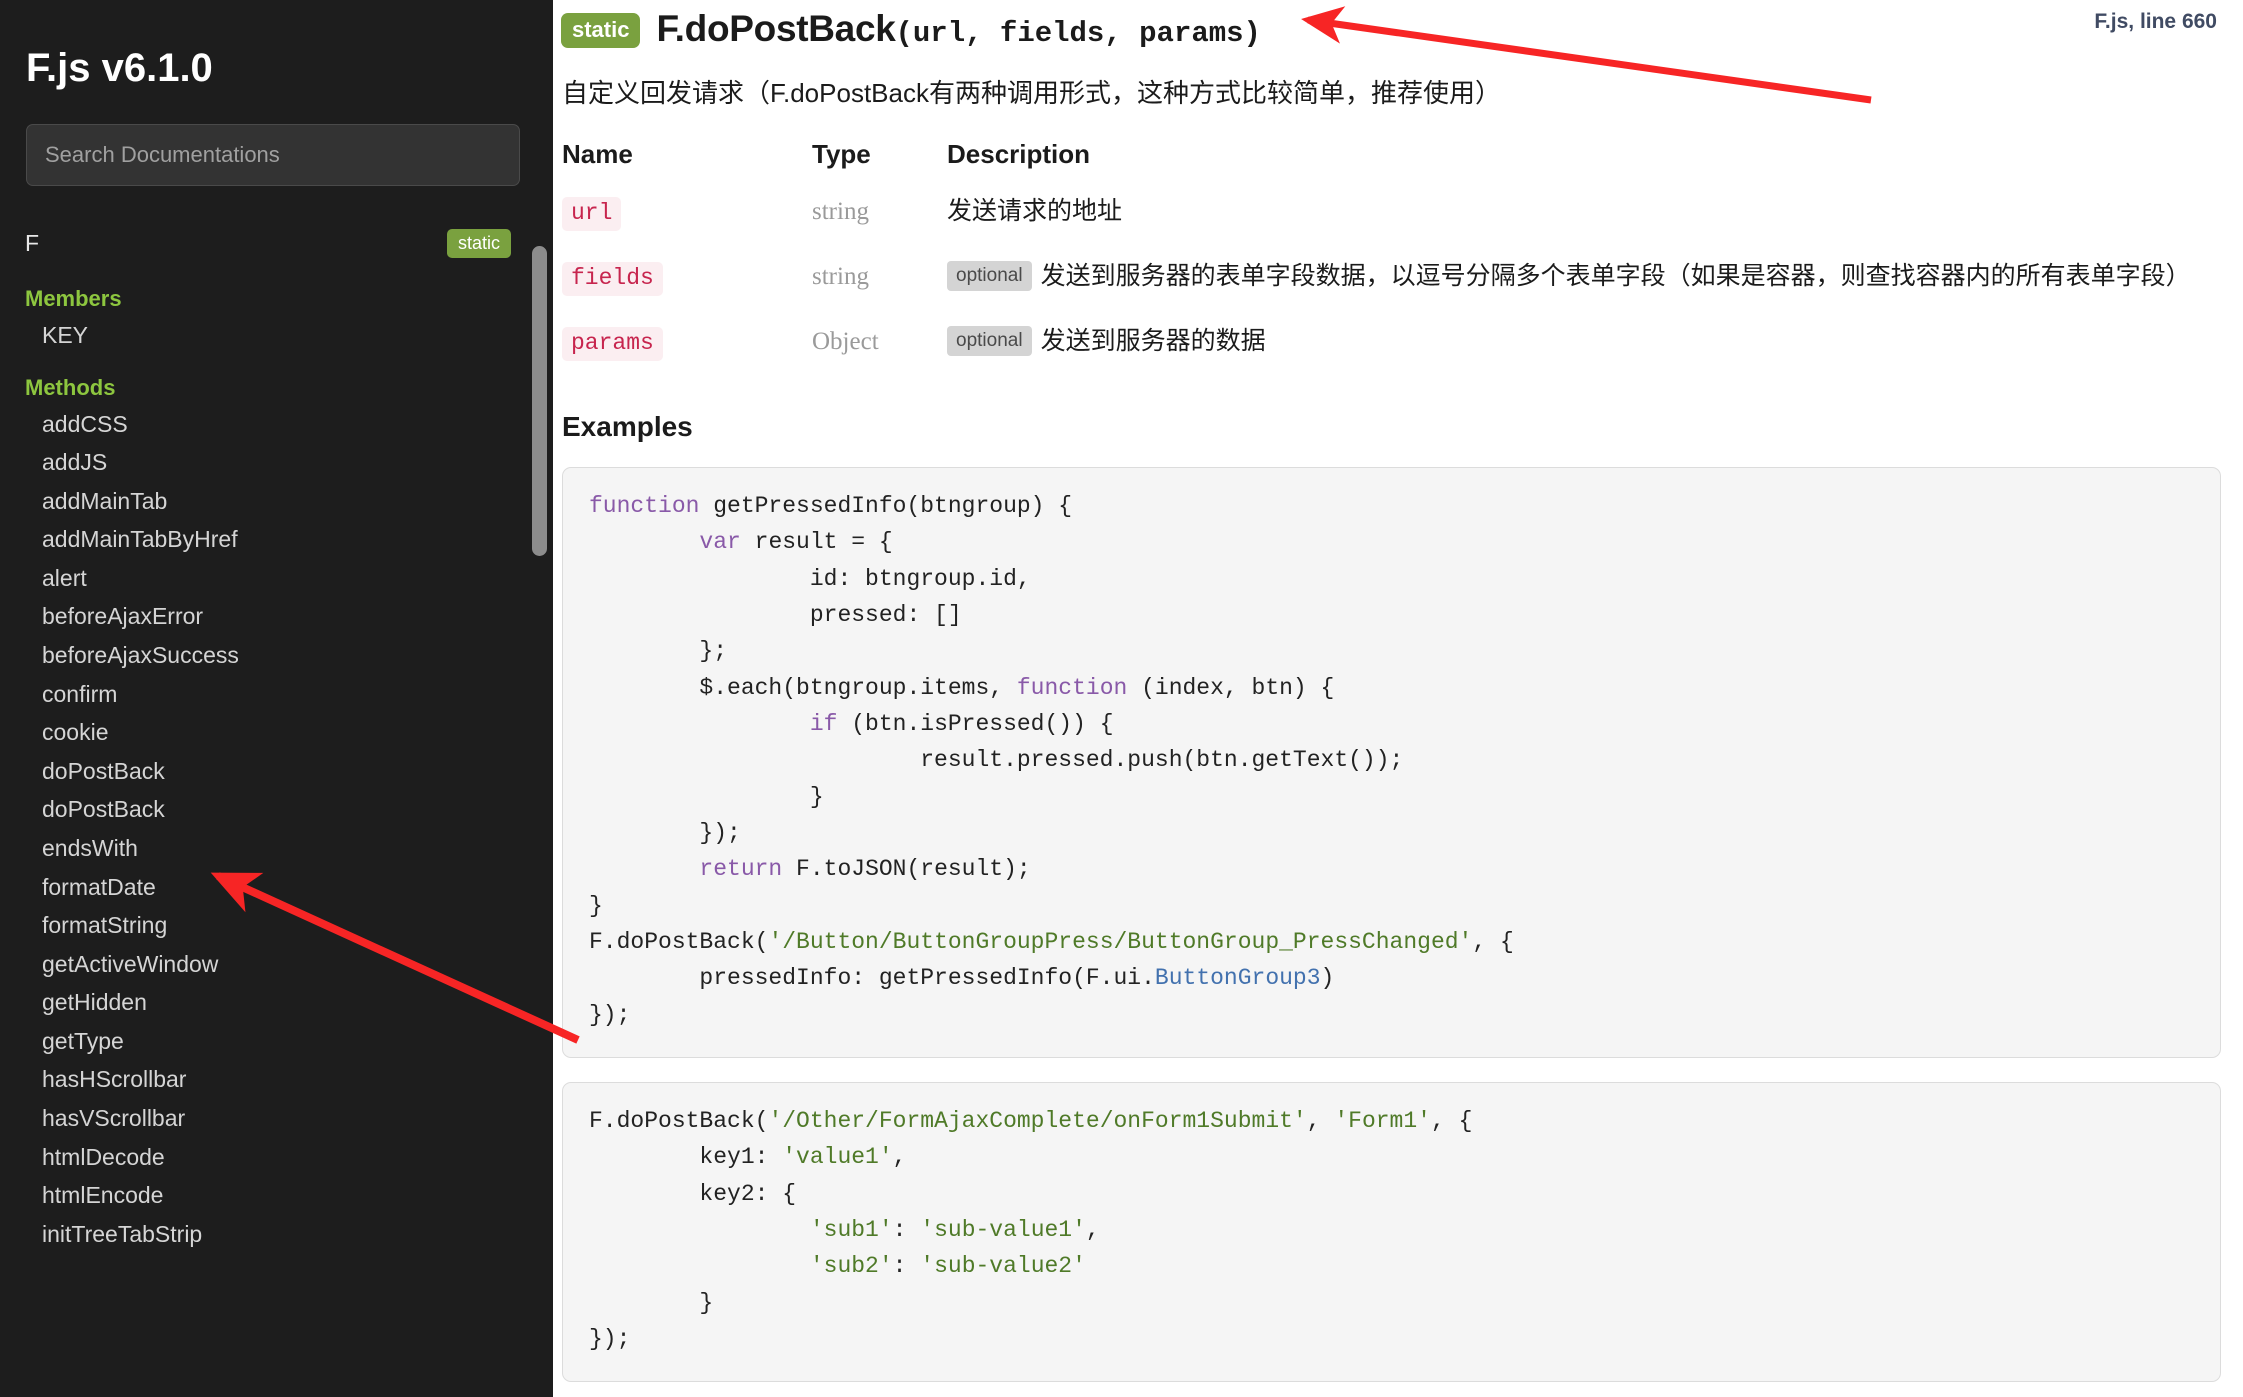 This screenshot has width=2243, height=1397. Describe the element at coordinates (1035, 211) in the screenshot. I see `param-desc-url: 发送请求的地址` at that location.